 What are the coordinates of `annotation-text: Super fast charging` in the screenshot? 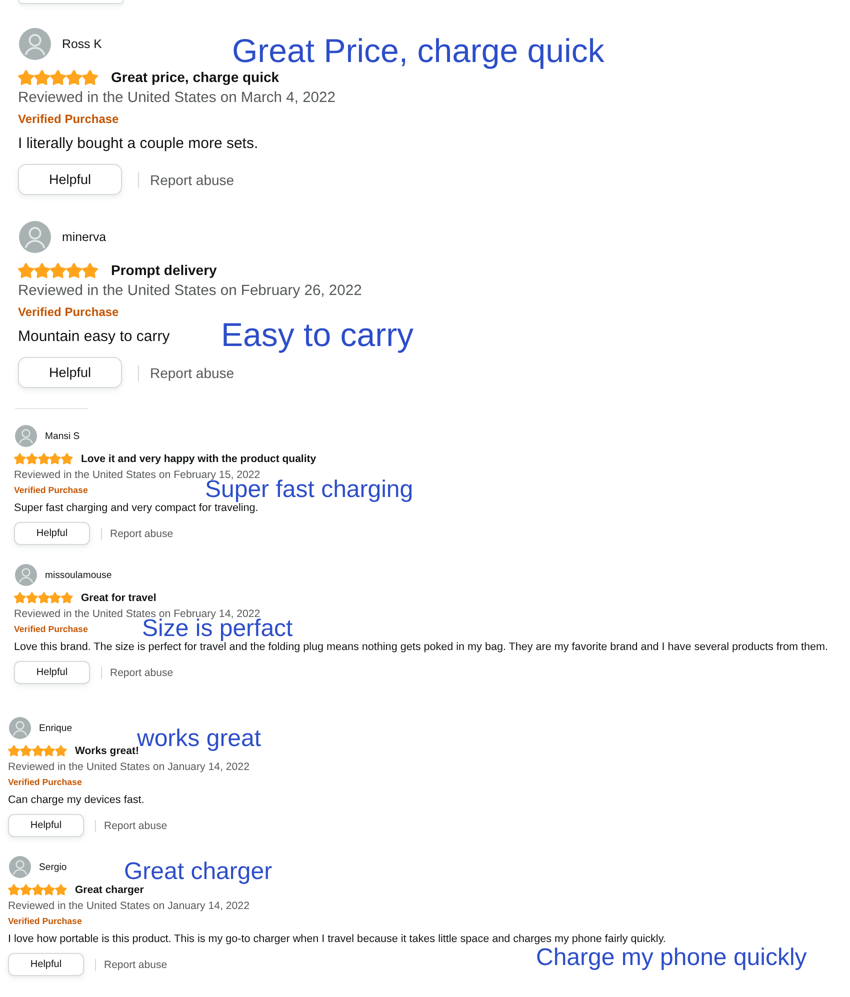 It's located at (309, 490).